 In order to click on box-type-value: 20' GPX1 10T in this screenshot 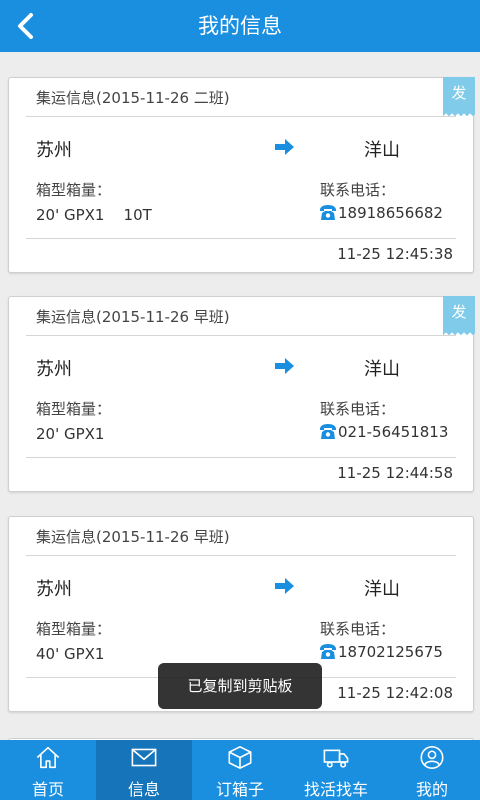, I will do `click(94, 215)`.